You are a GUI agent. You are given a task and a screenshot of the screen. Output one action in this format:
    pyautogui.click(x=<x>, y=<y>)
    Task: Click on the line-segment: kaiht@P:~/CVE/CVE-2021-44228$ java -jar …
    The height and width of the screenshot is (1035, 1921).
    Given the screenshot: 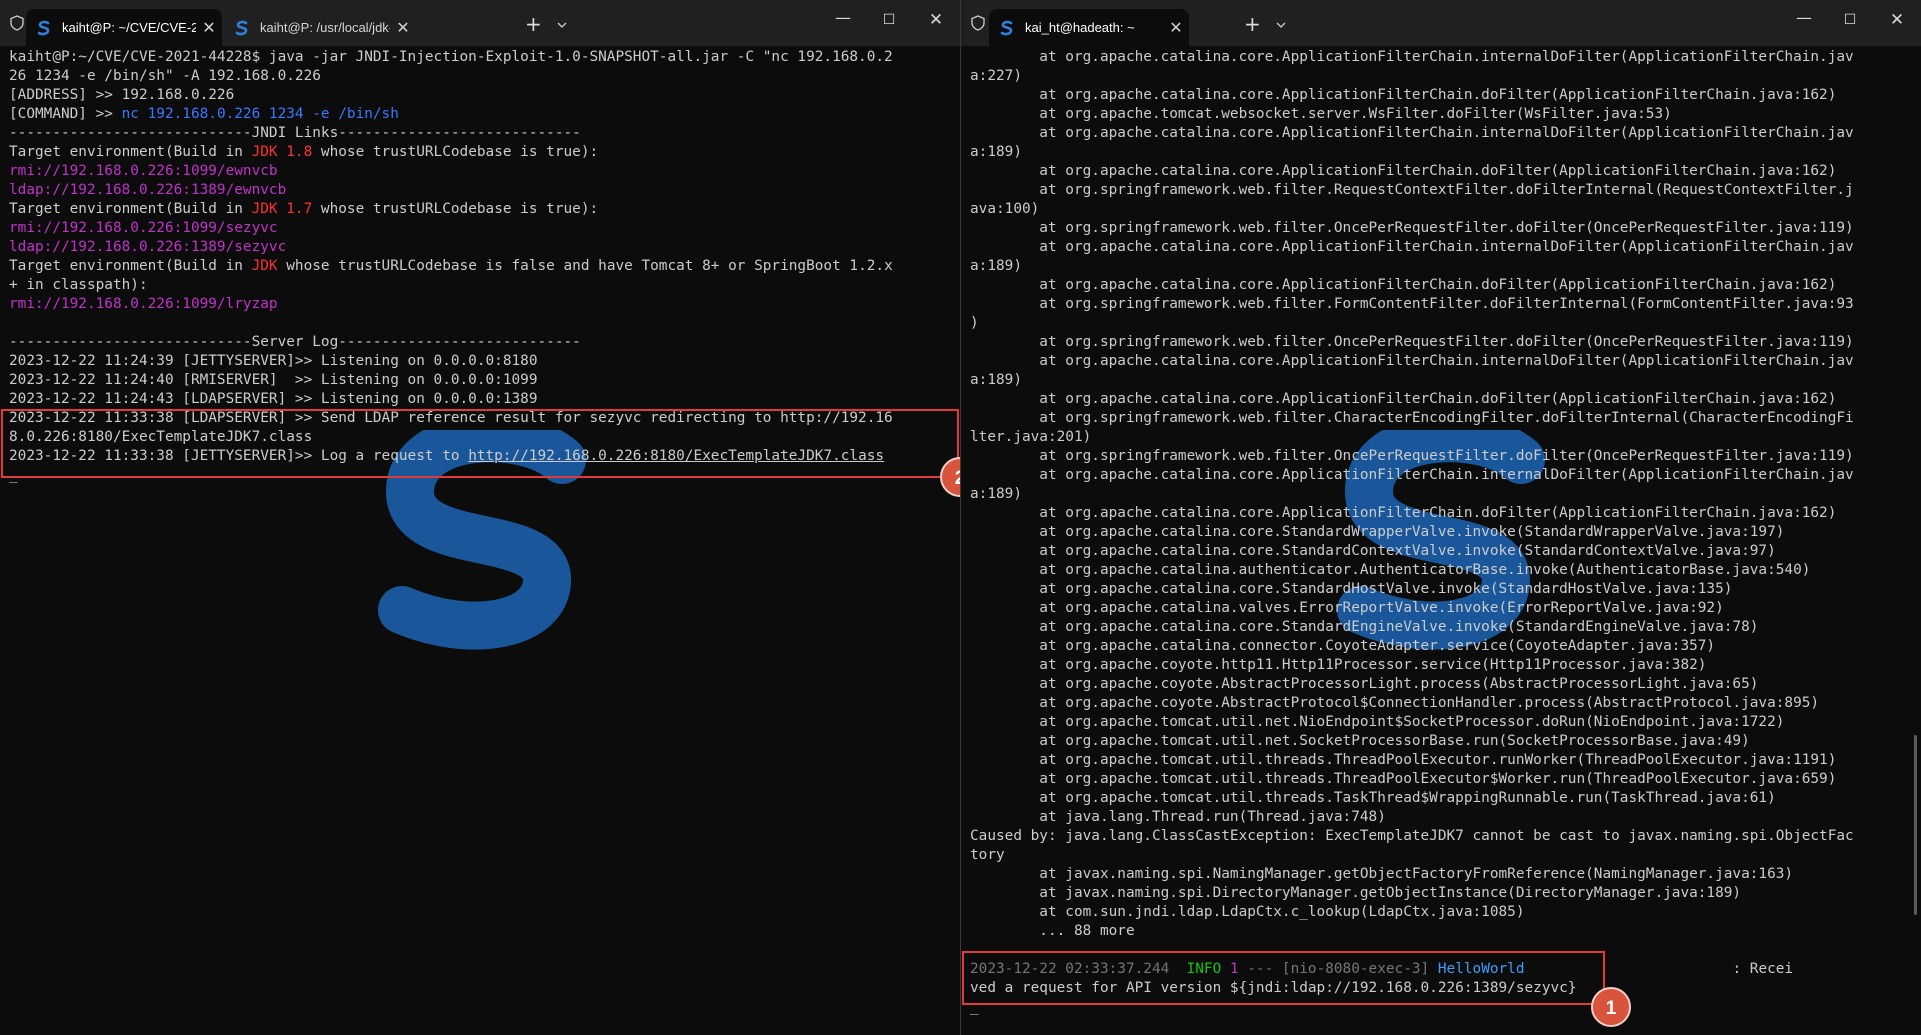 What is the action you would take?
    pyautogui.click(x=451, y=57)
    